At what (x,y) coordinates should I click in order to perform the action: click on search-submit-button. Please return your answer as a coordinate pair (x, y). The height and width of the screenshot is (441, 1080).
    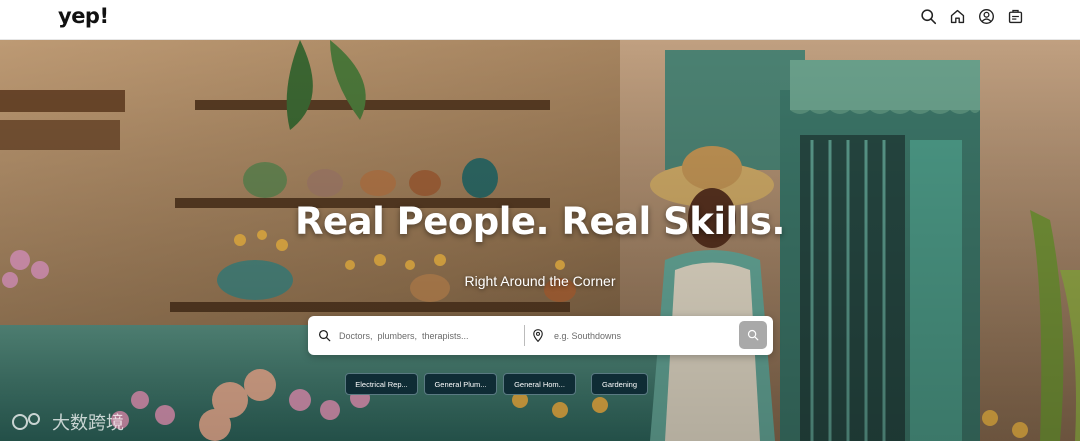
    Looking at the image, I should click on (753, 335).